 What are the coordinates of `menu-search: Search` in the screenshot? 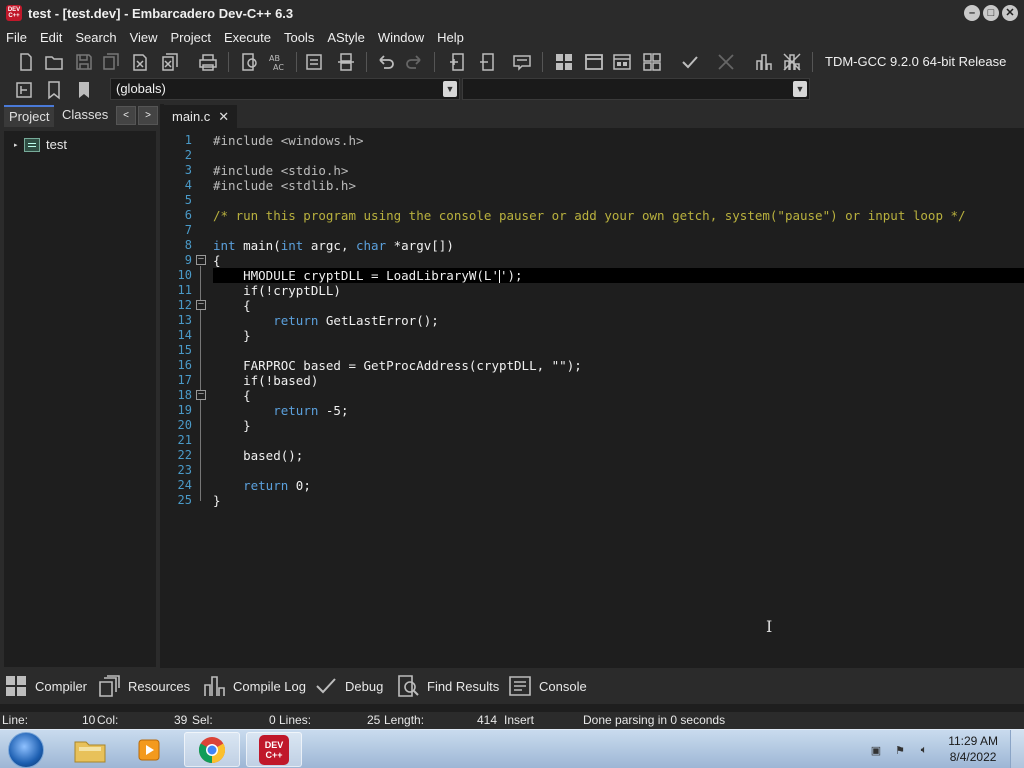 It's located at (96, 37).